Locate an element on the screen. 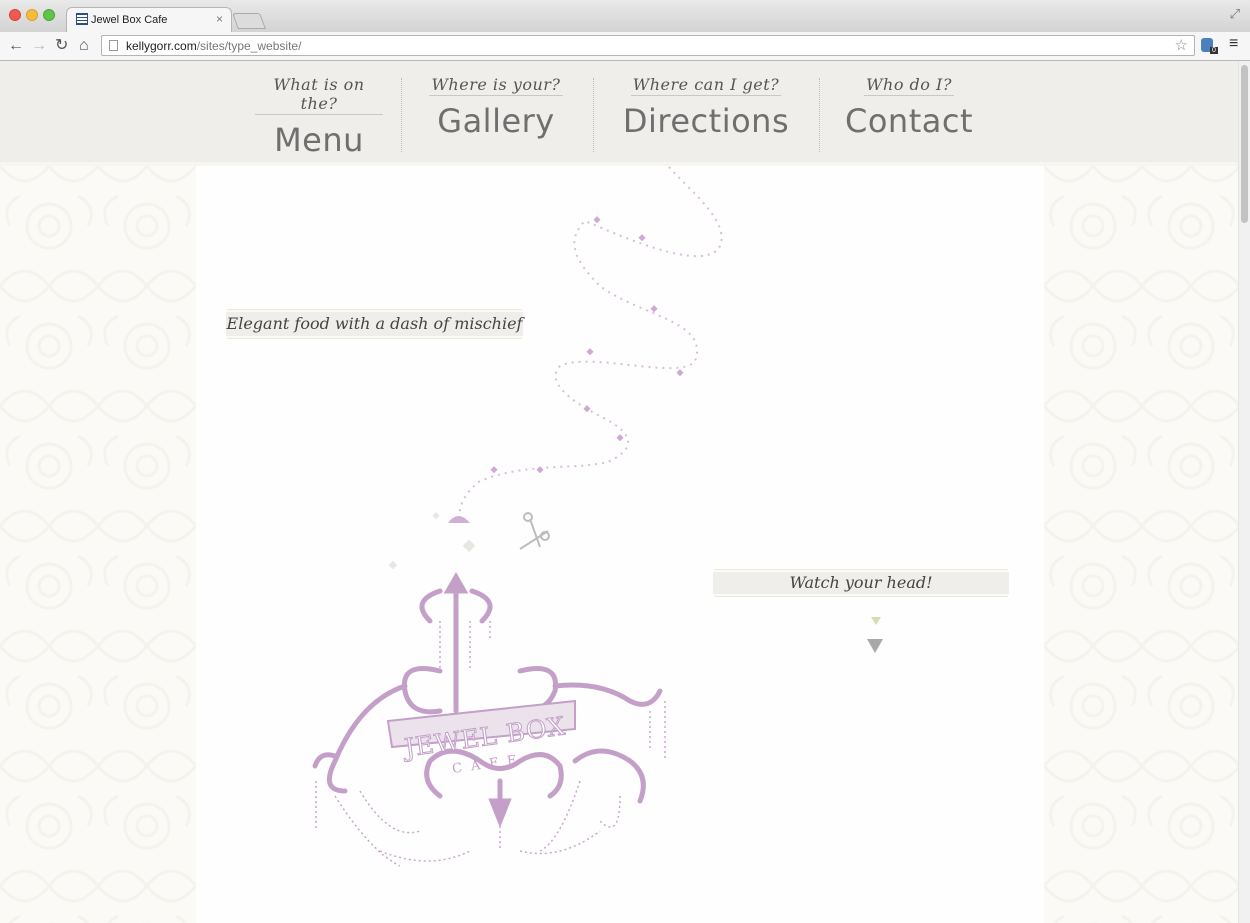  reload-icon: ↻ is located at coordinates (61, 46).